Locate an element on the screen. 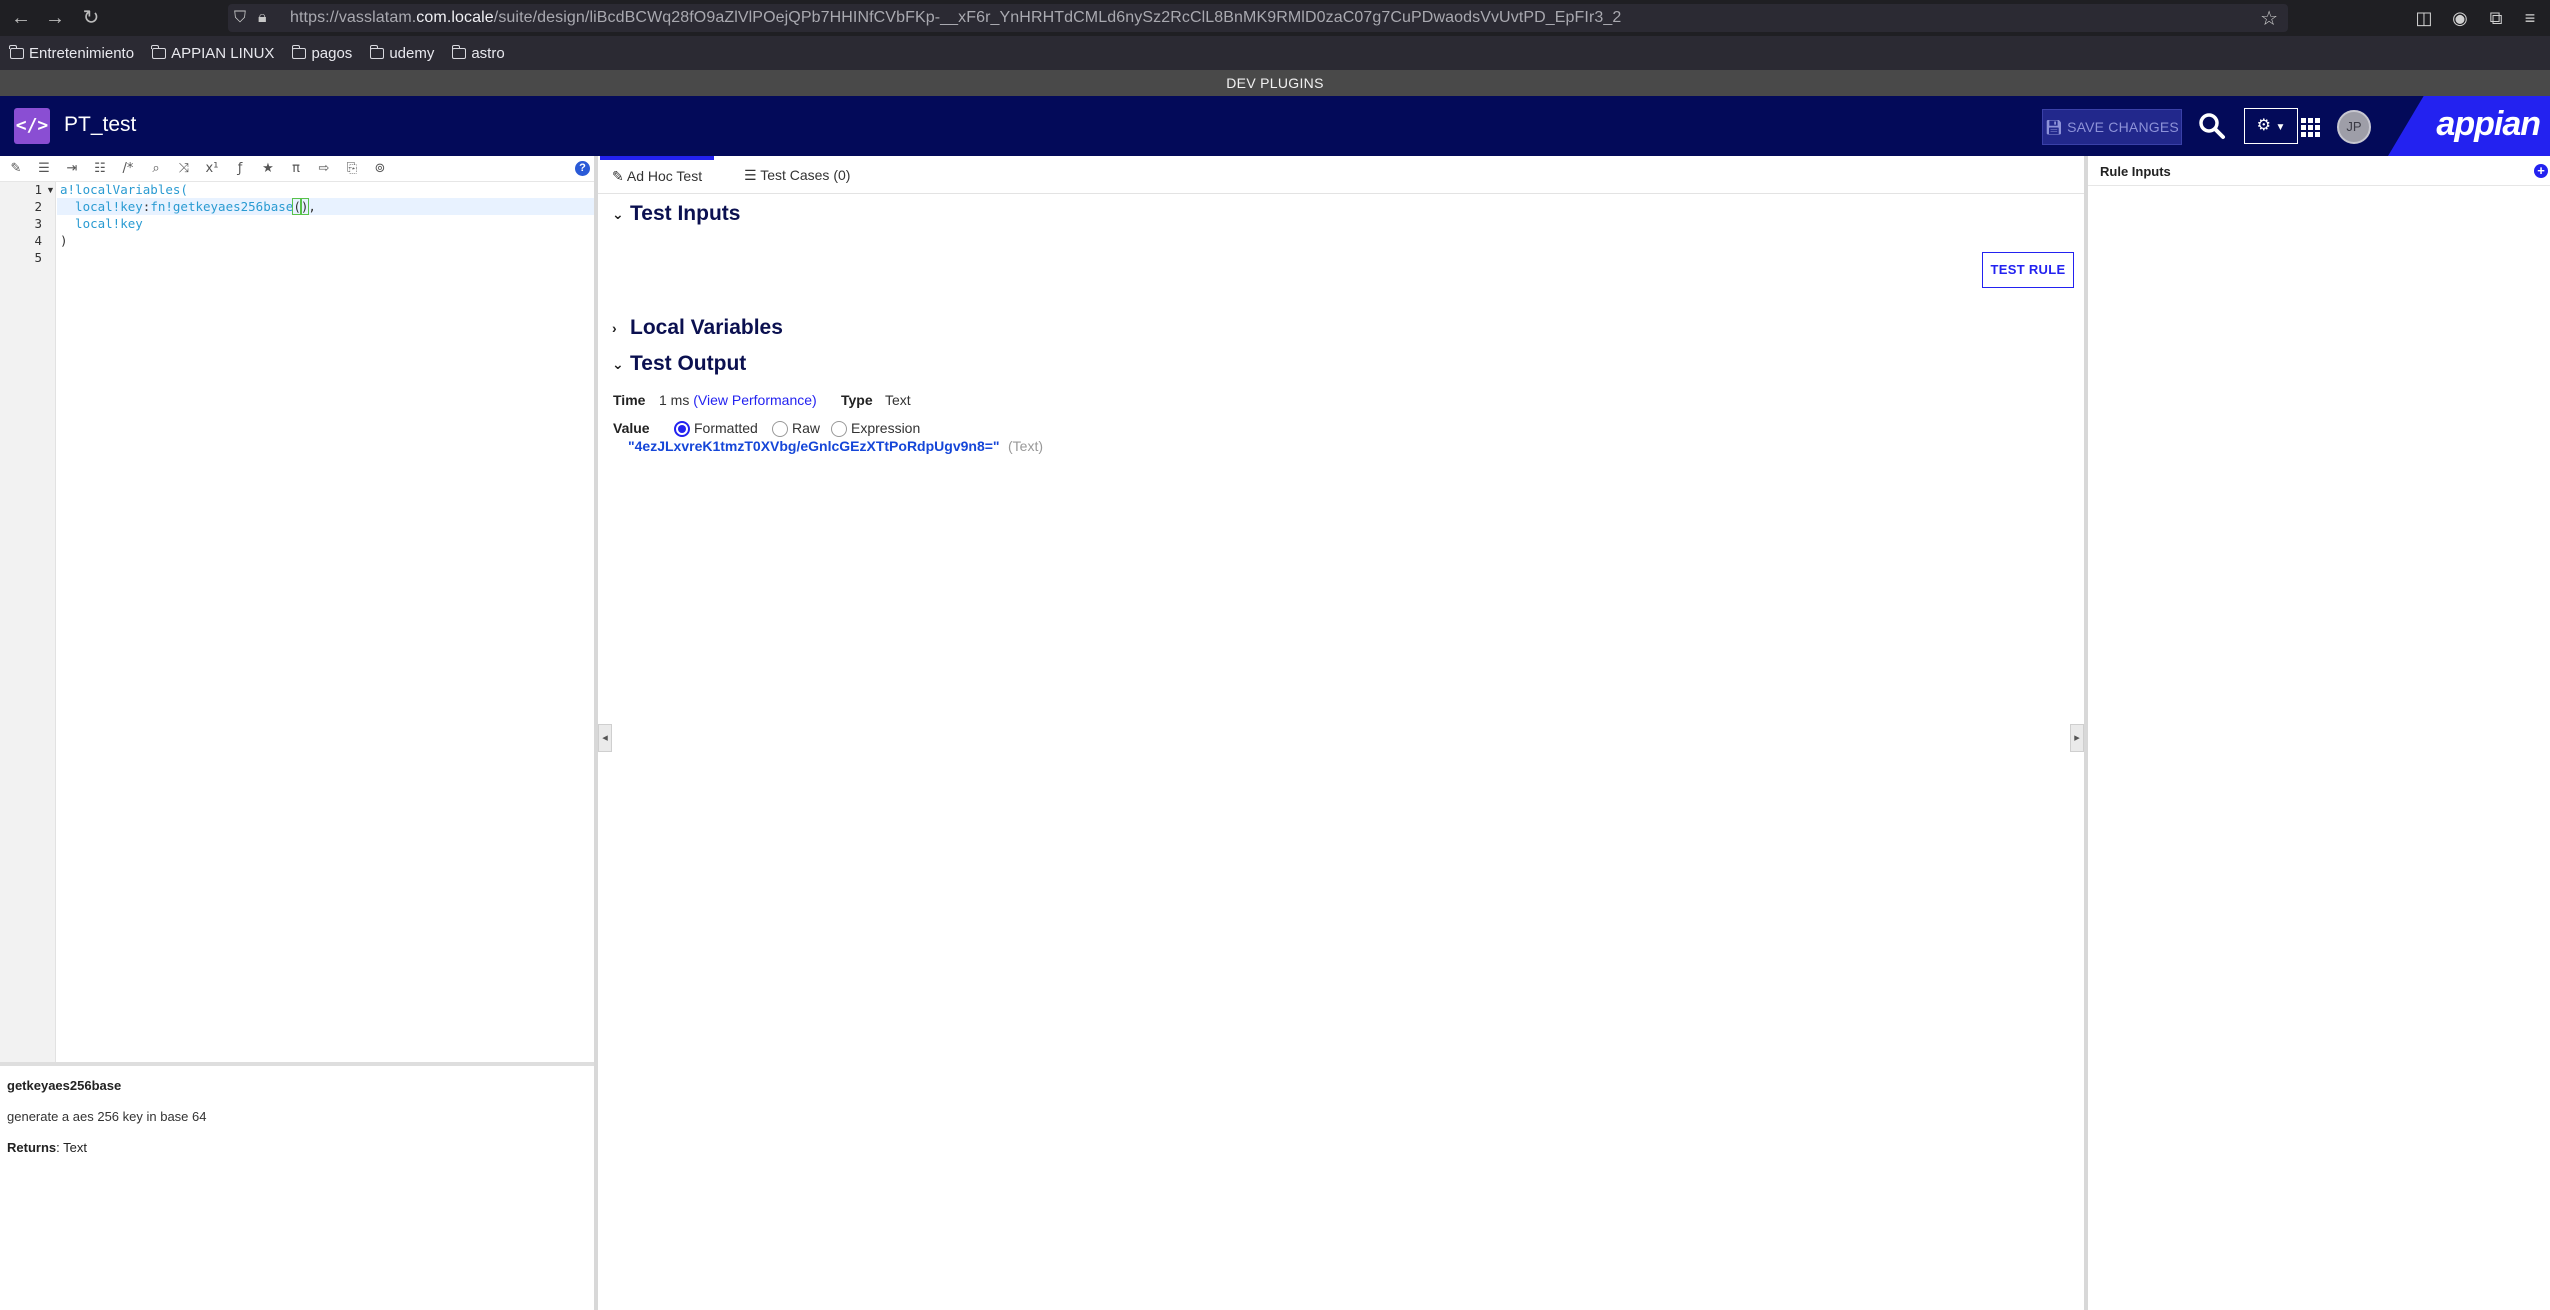  apps-grid-icon is located at coordinates (2311, 126).